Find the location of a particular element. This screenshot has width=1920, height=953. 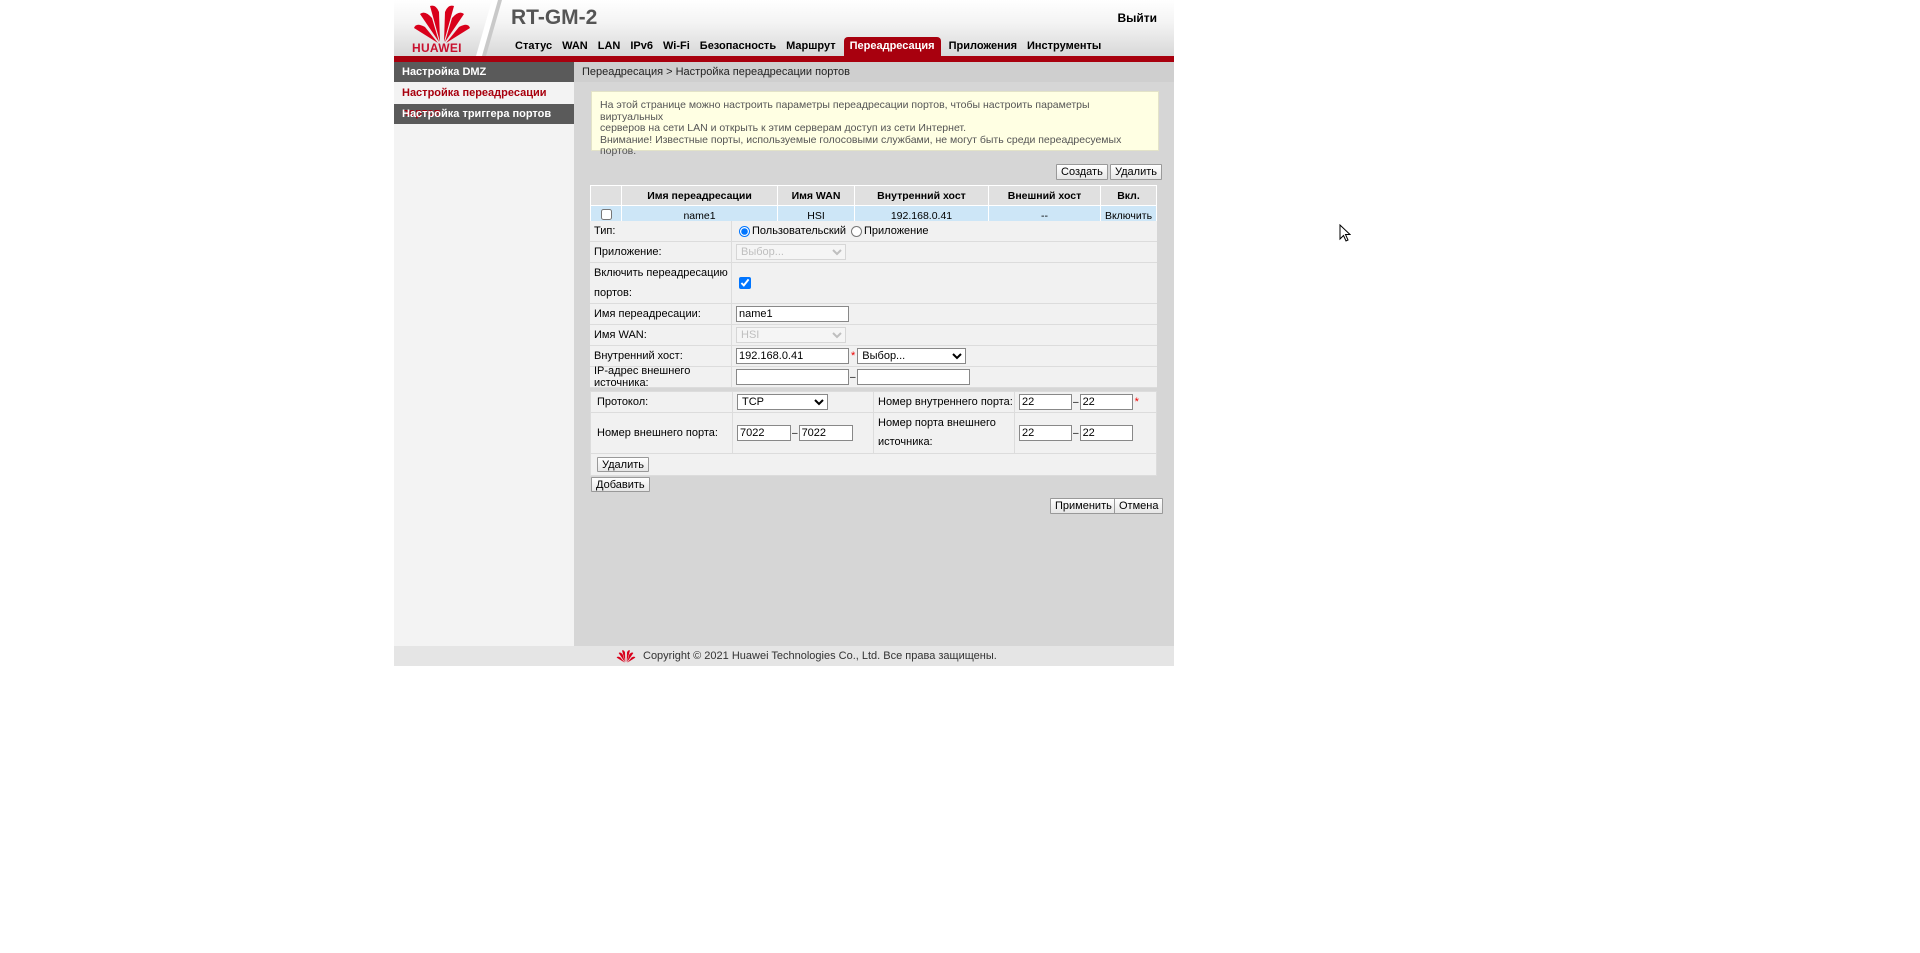

enable-label: Включить переадресацию портов: is located at coordinates (661, 283).